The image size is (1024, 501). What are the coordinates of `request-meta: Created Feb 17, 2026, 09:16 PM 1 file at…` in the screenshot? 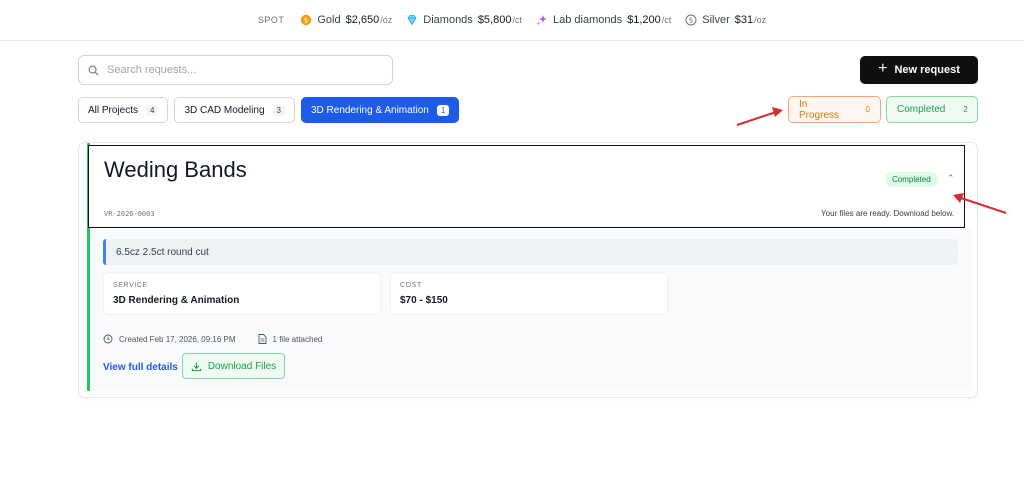 It's located at (212, 339).